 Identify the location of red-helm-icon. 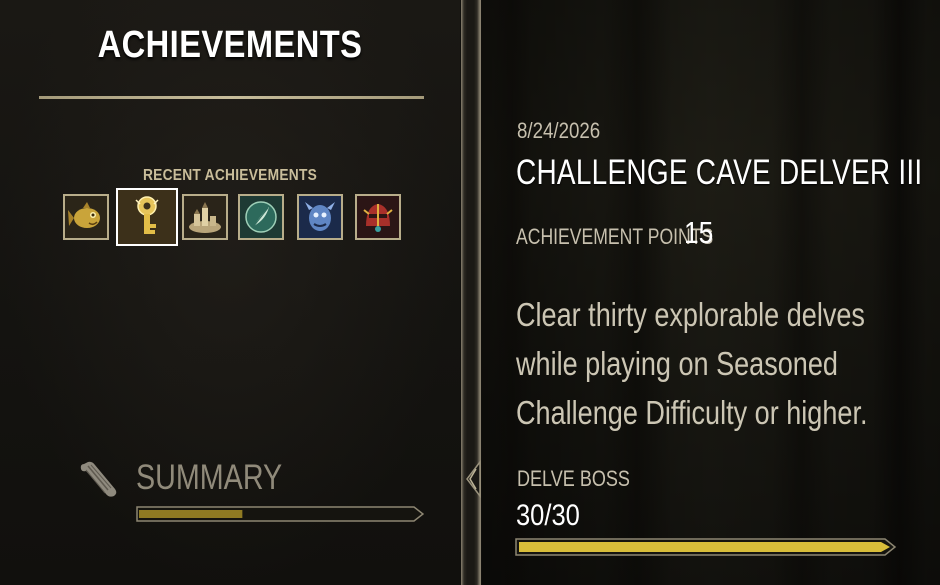
(378, 217).